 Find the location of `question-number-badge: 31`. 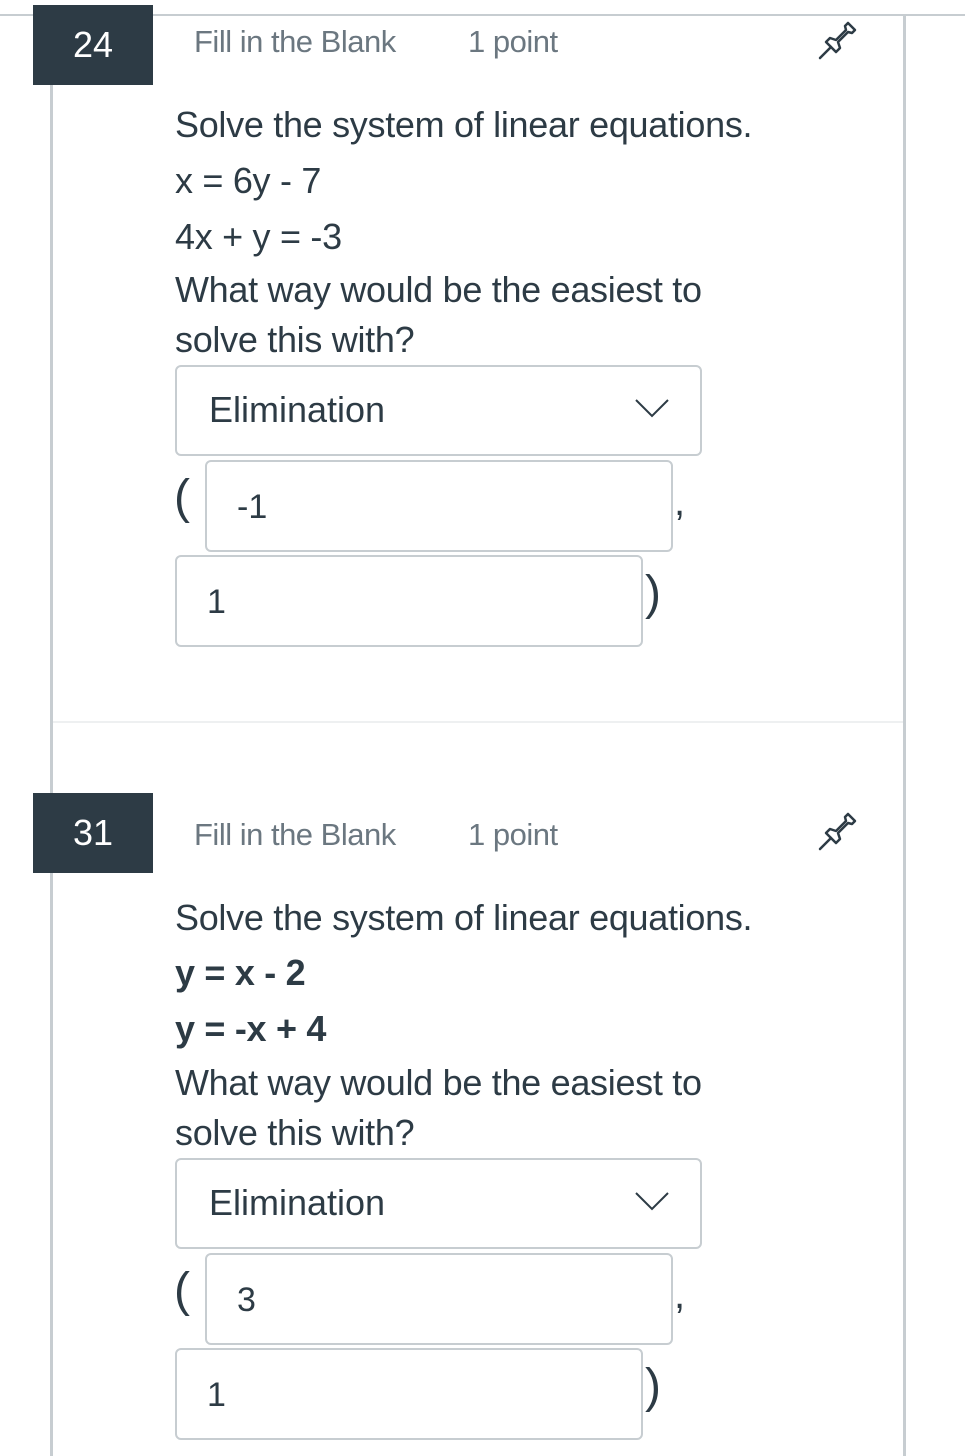

question-number-badge: 31 is located at coordinates (93, 833).